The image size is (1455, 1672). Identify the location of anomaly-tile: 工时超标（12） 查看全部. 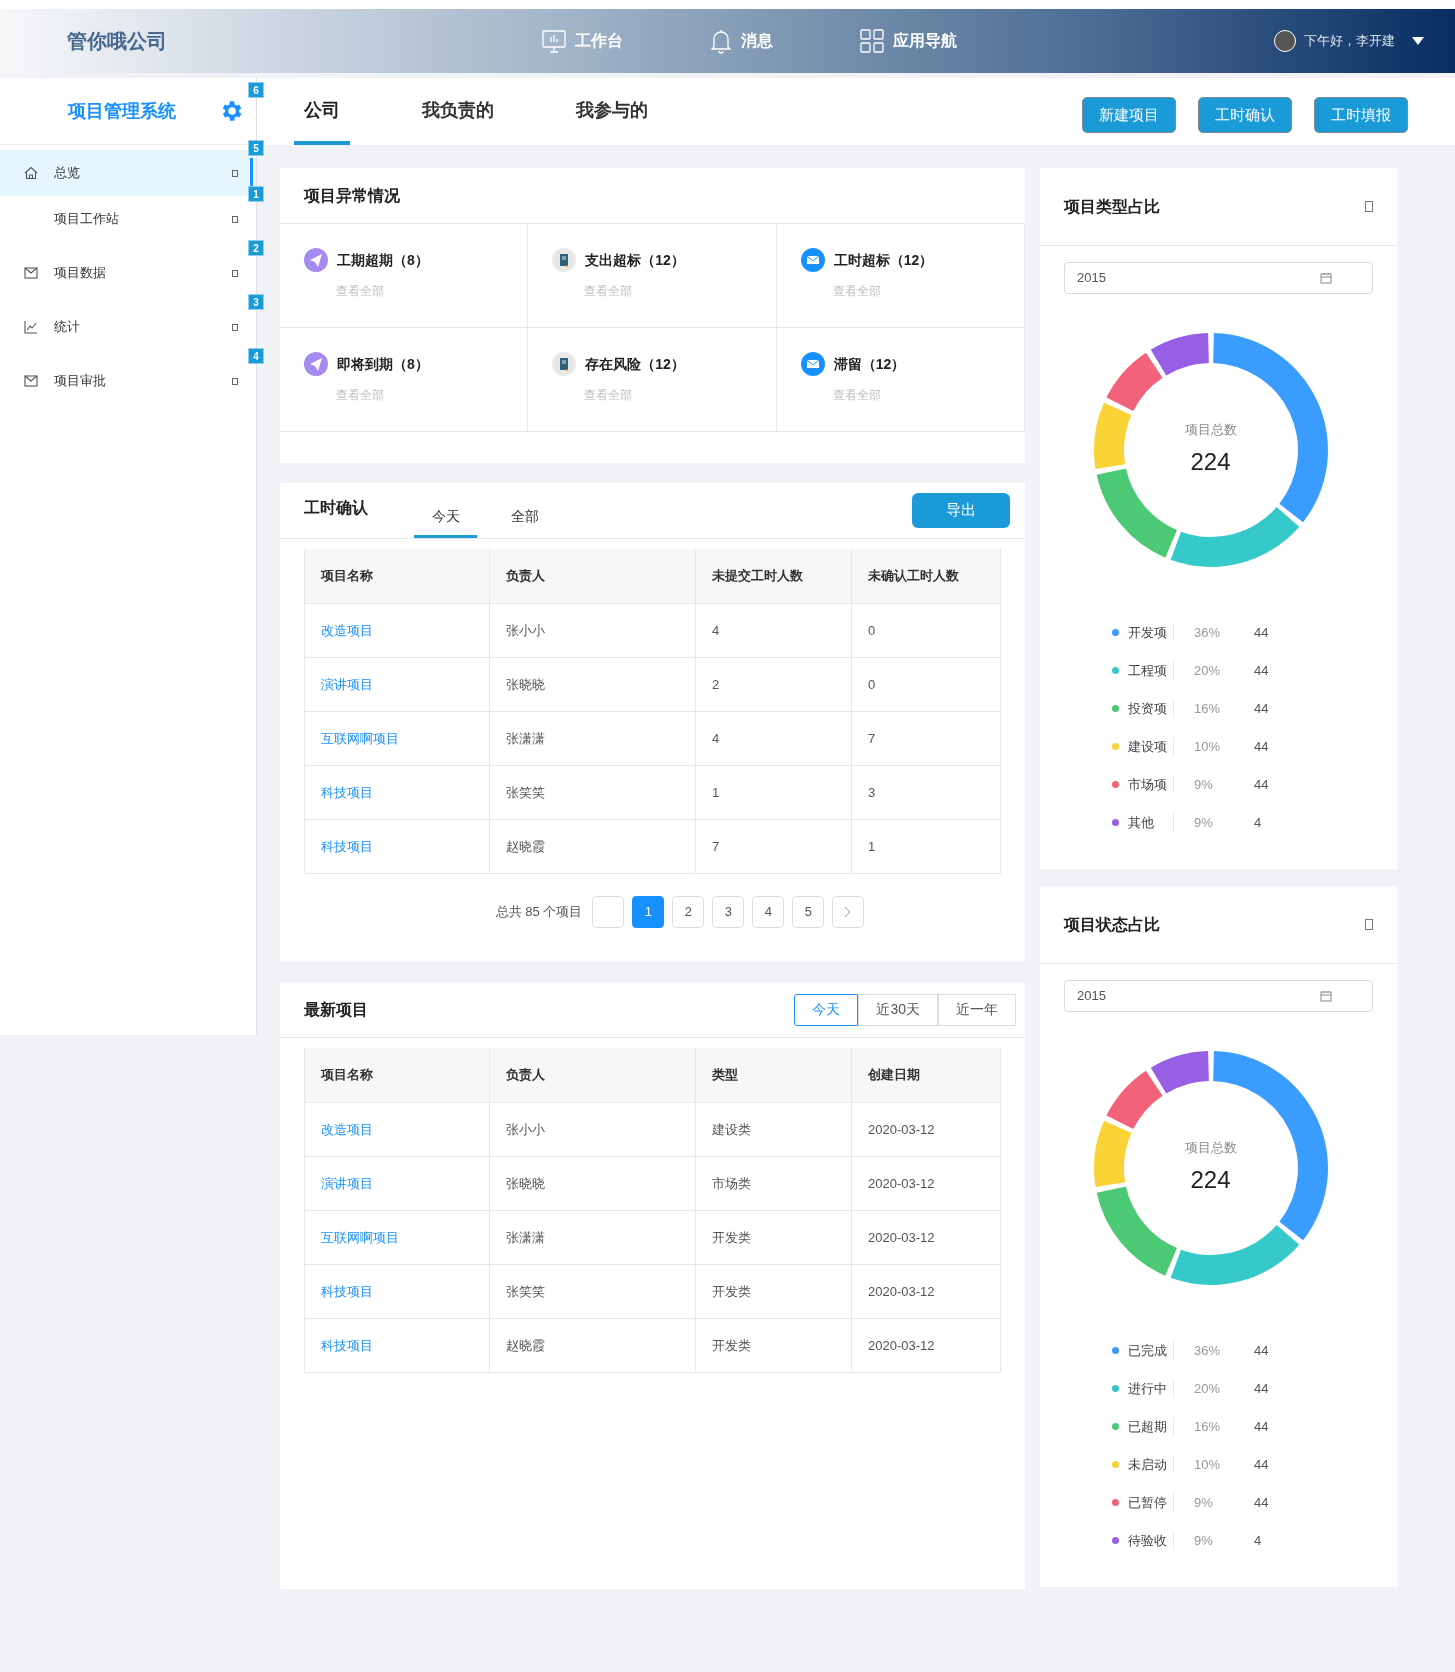
(900, 276).